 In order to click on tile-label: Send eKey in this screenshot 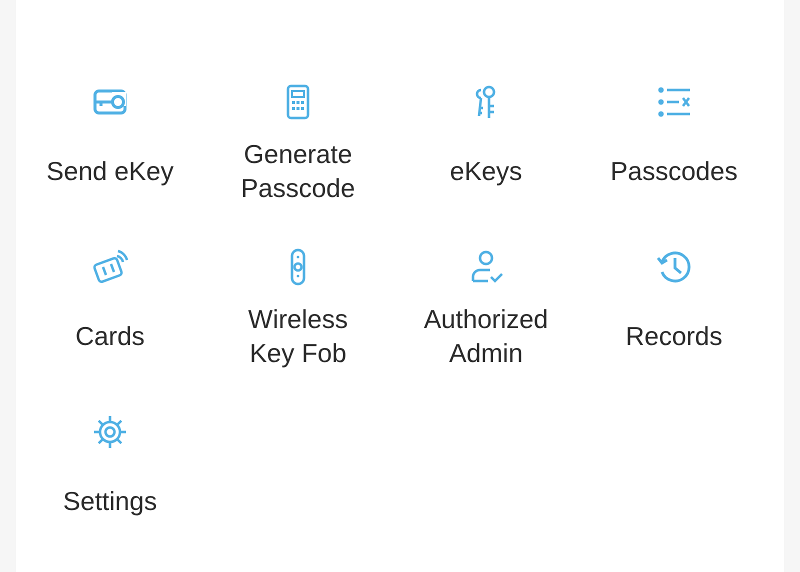, I will do `click(110, 171)`.